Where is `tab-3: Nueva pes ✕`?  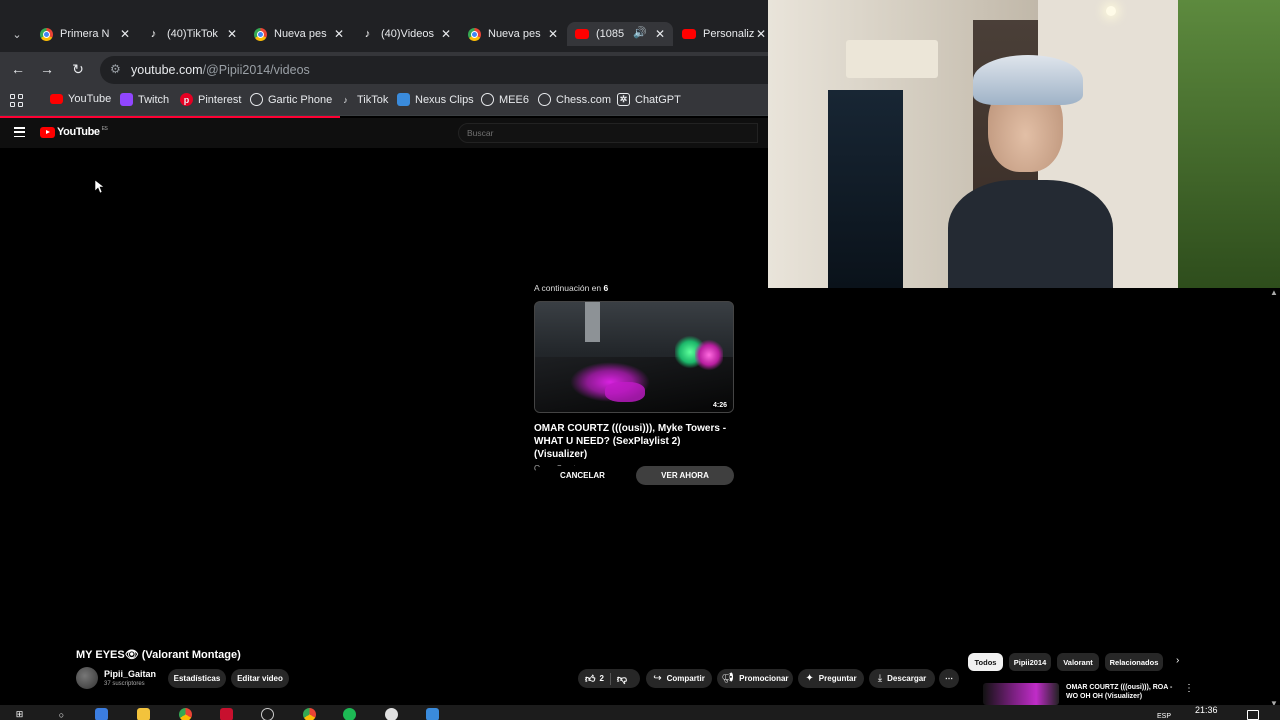
tab-3: Nueva pes ✕ is located at coordinates (299, 34).